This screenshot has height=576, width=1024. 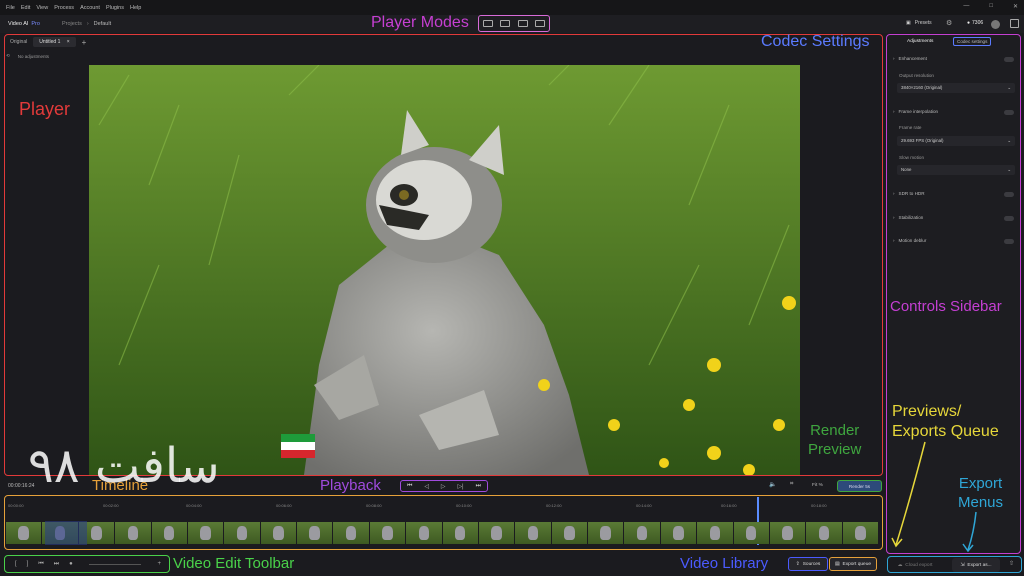 What do you see at coordinates (33, 56) in the screenshot?
I see `adjustments-status: No adjustments` at bounding box center [33, 56].